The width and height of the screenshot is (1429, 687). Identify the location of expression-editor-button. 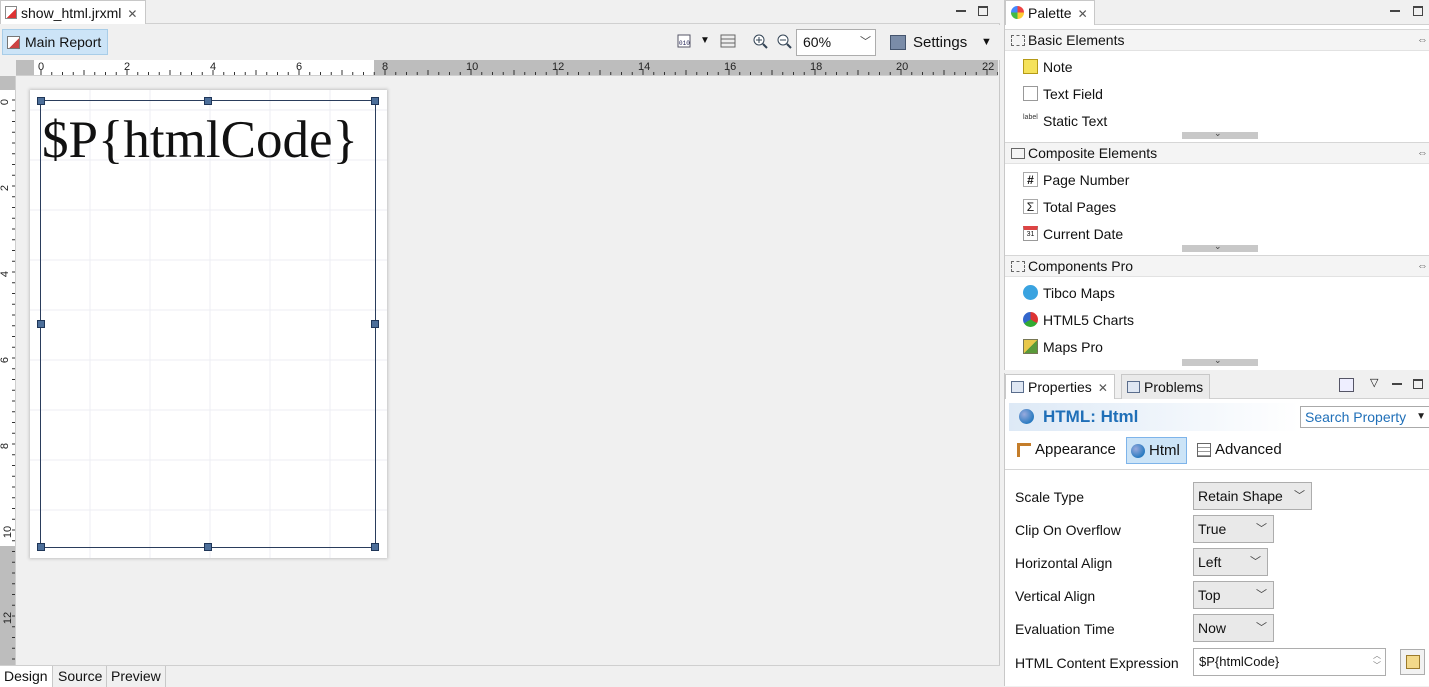
(1412, 662).